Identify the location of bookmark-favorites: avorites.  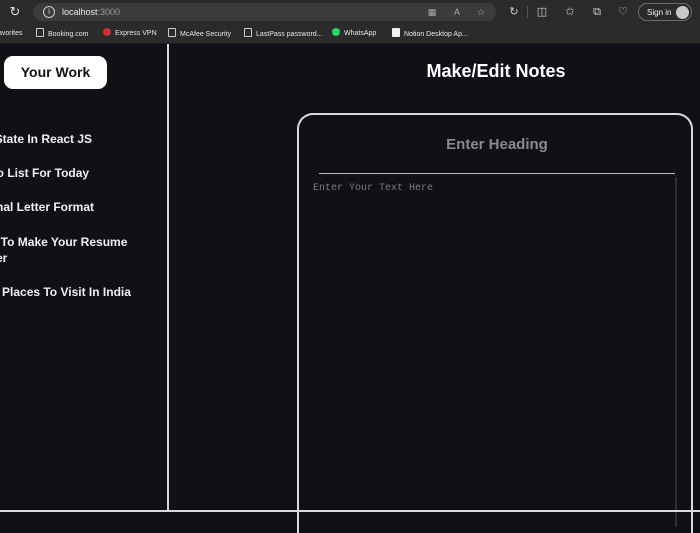
(11, 34).